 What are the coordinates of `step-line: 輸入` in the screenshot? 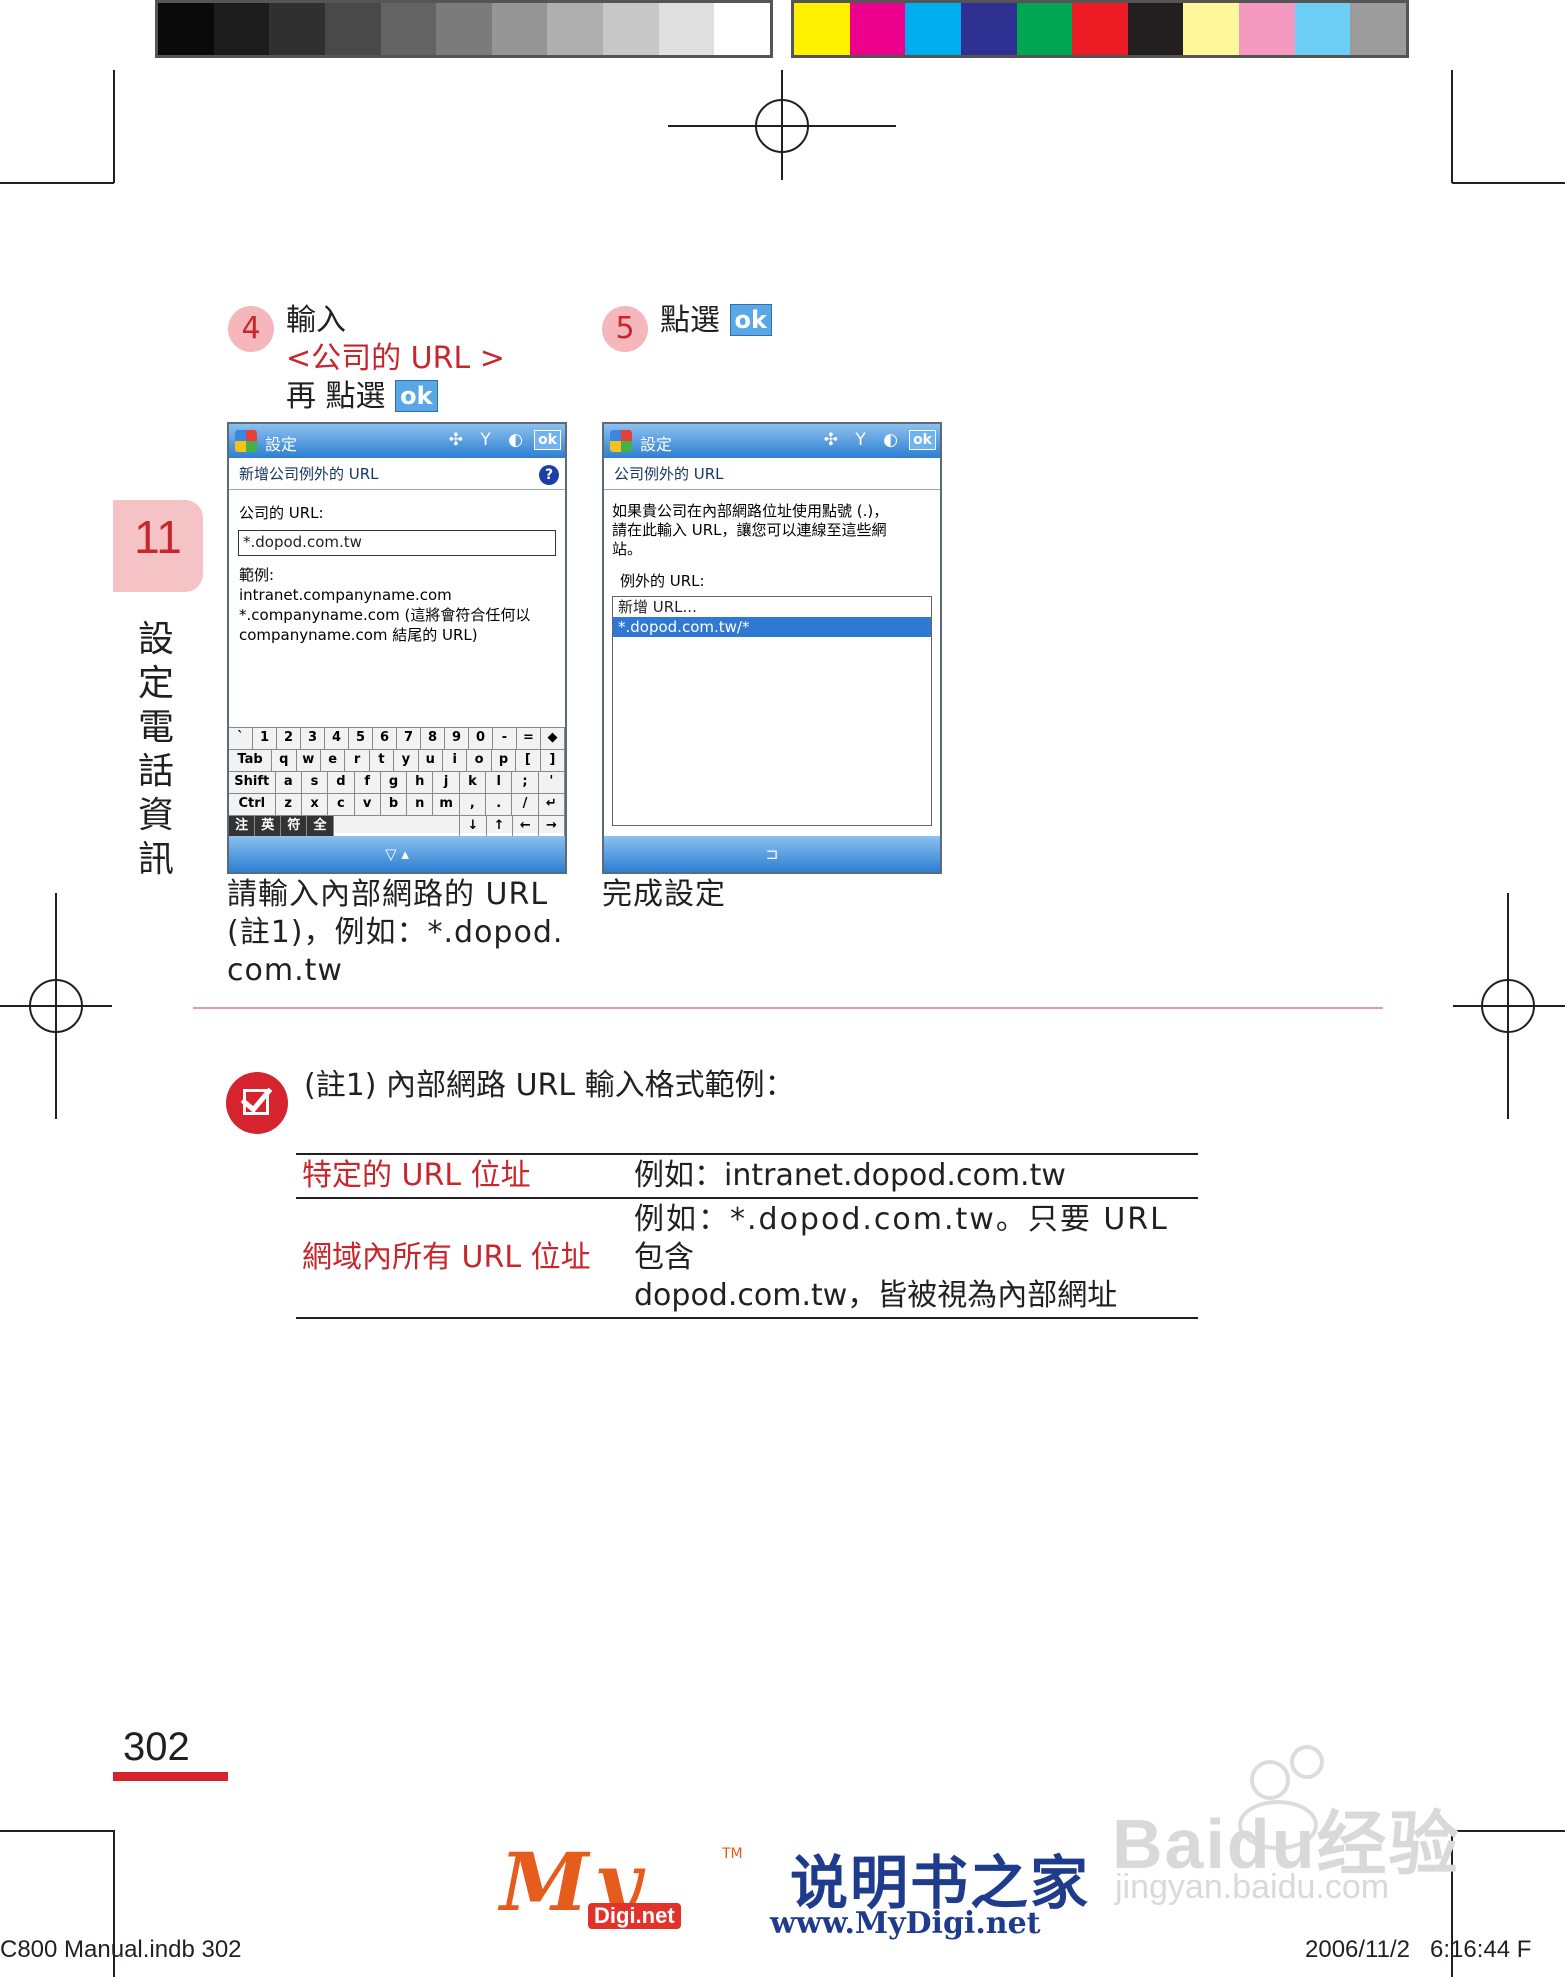 It's located at (316, 320).